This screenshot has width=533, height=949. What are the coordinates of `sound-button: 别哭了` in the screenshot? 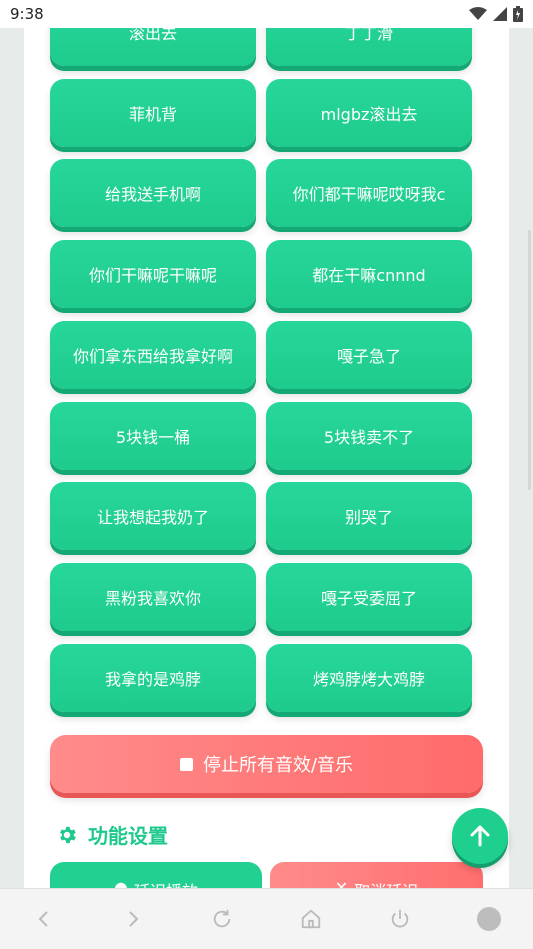 It's located at (369, 516).